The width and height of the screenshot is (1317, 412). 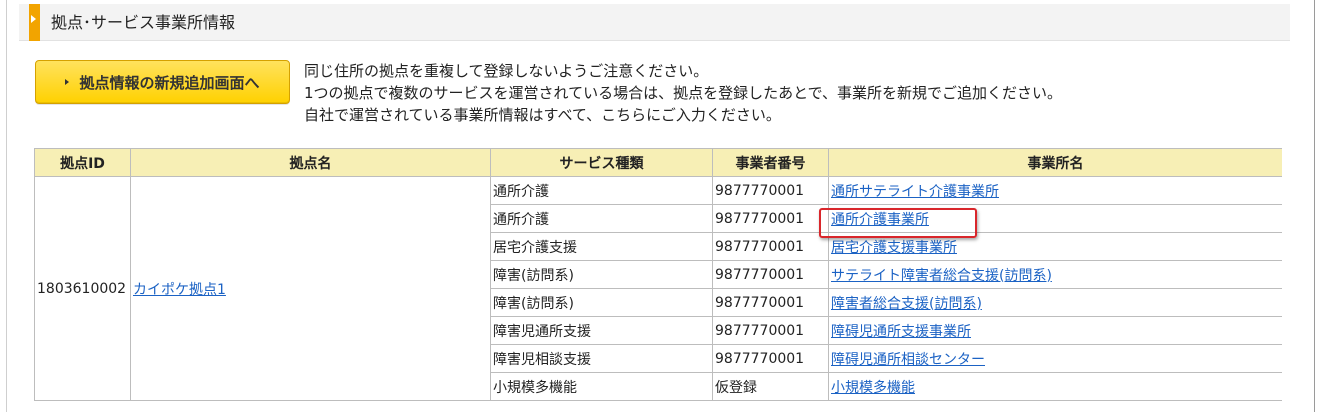 I want to click on service-type-cell: 障害児相談支援, so click(x=601, y=358).